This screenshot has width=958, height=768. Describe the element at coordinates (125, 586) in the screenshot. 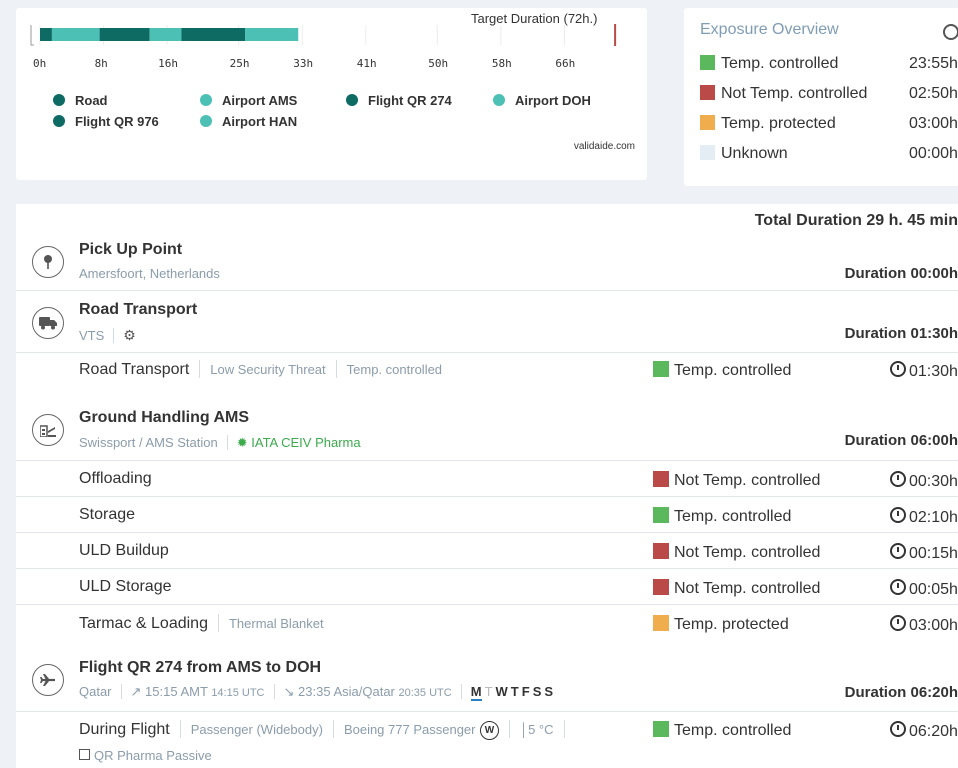

I see `row-label: ULD Storage` at that location.